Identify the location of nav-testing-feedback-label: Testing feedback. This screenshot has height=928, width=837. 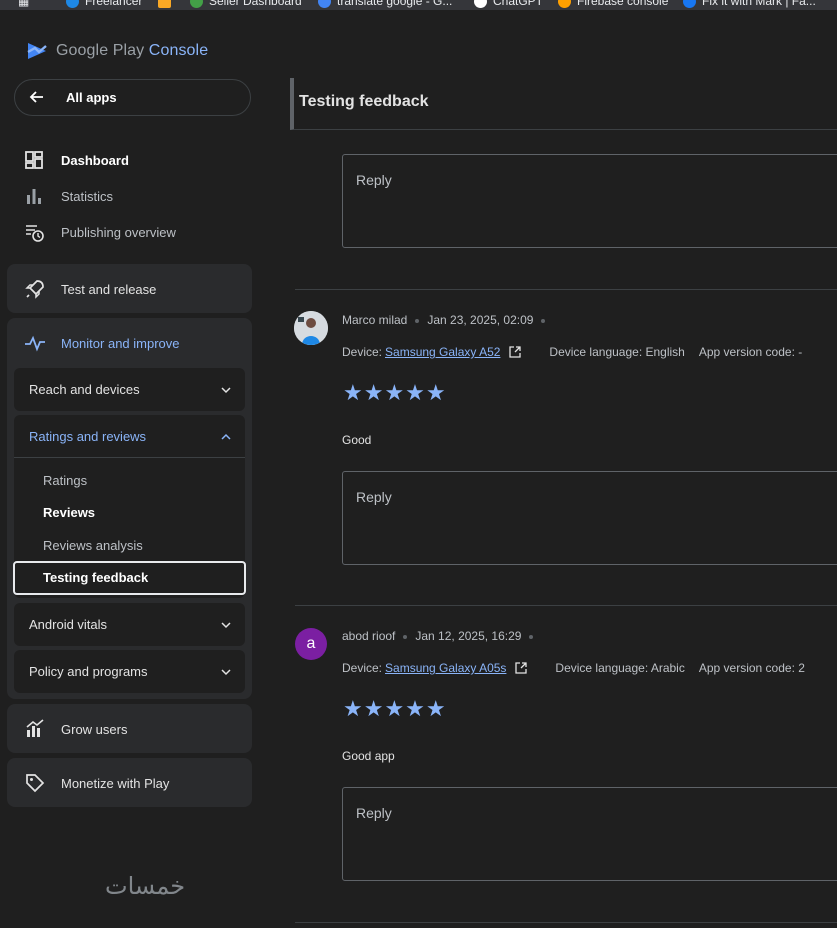
(96, 577).